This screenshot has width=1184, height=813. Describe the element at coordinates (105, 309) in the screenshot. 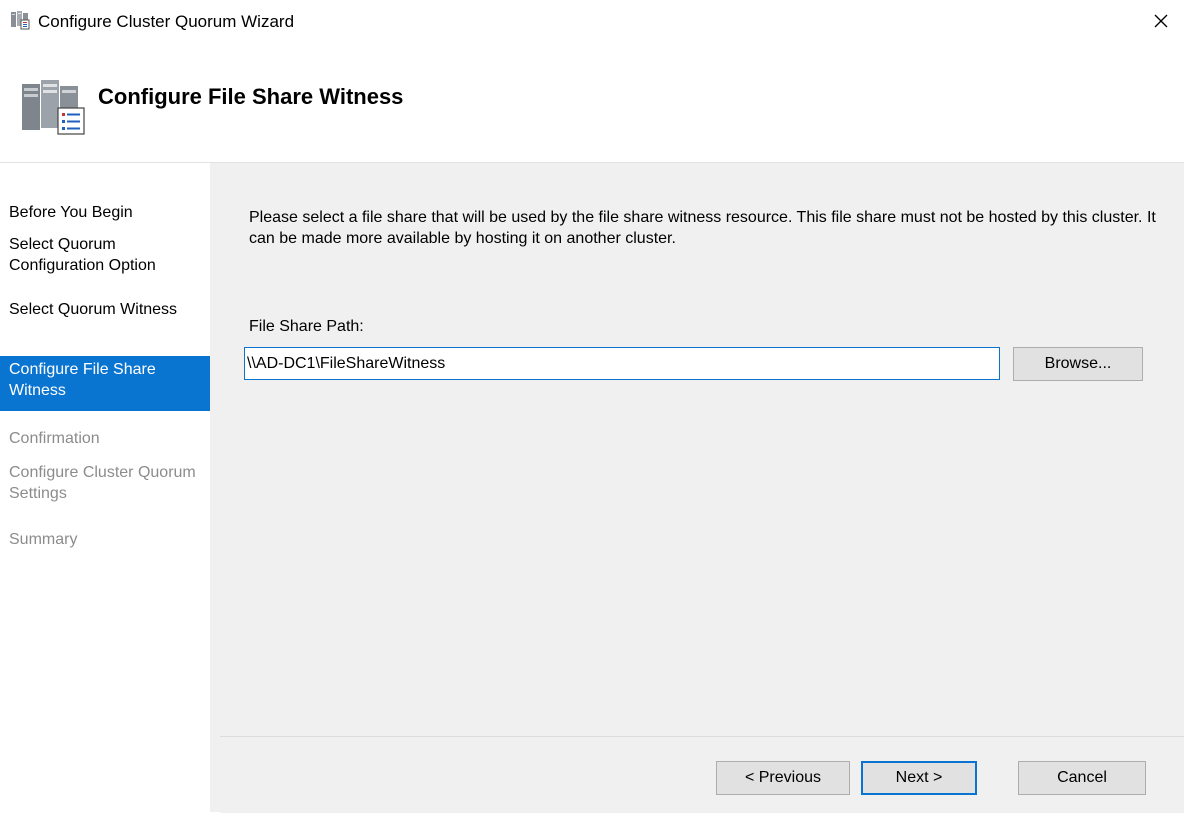

I see `step-select-quorum-witness: Select Quorum Witness` at that location.